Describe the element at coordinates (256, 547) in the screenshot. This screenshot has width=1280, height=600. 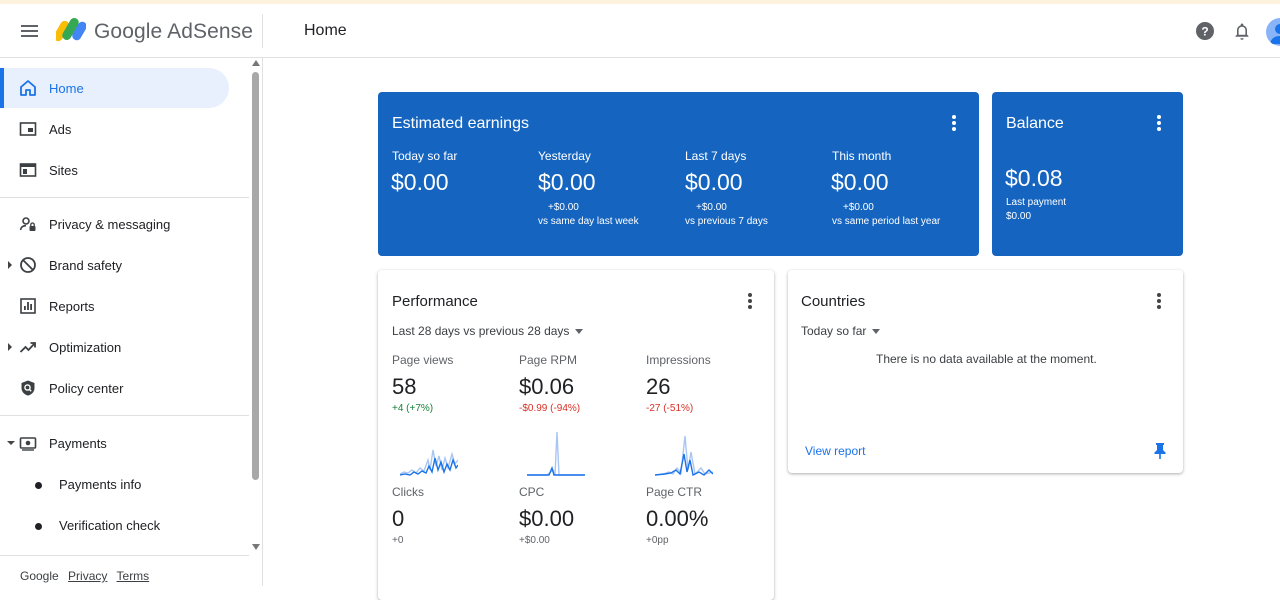
I see `scroll-down-arrow-icon` at that location.